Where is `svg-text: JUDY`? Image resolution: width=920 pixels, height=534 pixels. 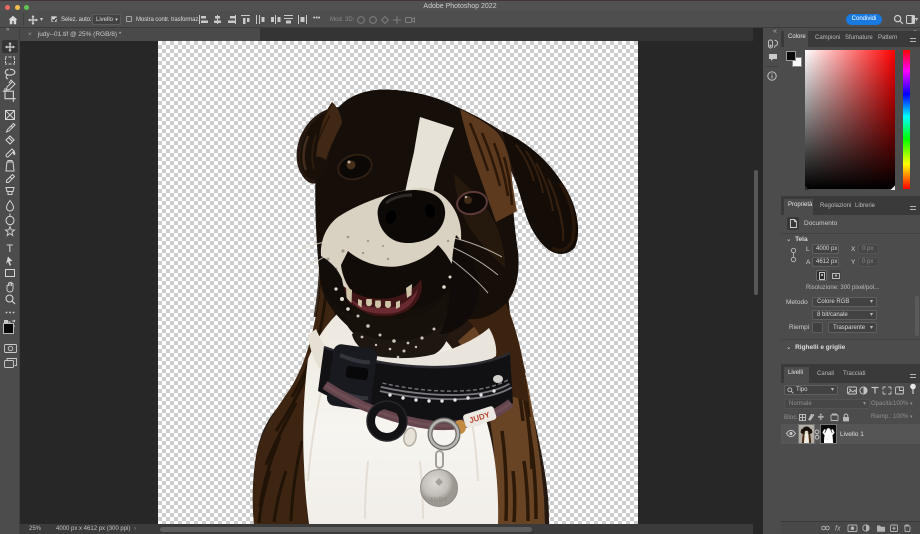
svg-text: JUDY is located at coordinates (439, 500).